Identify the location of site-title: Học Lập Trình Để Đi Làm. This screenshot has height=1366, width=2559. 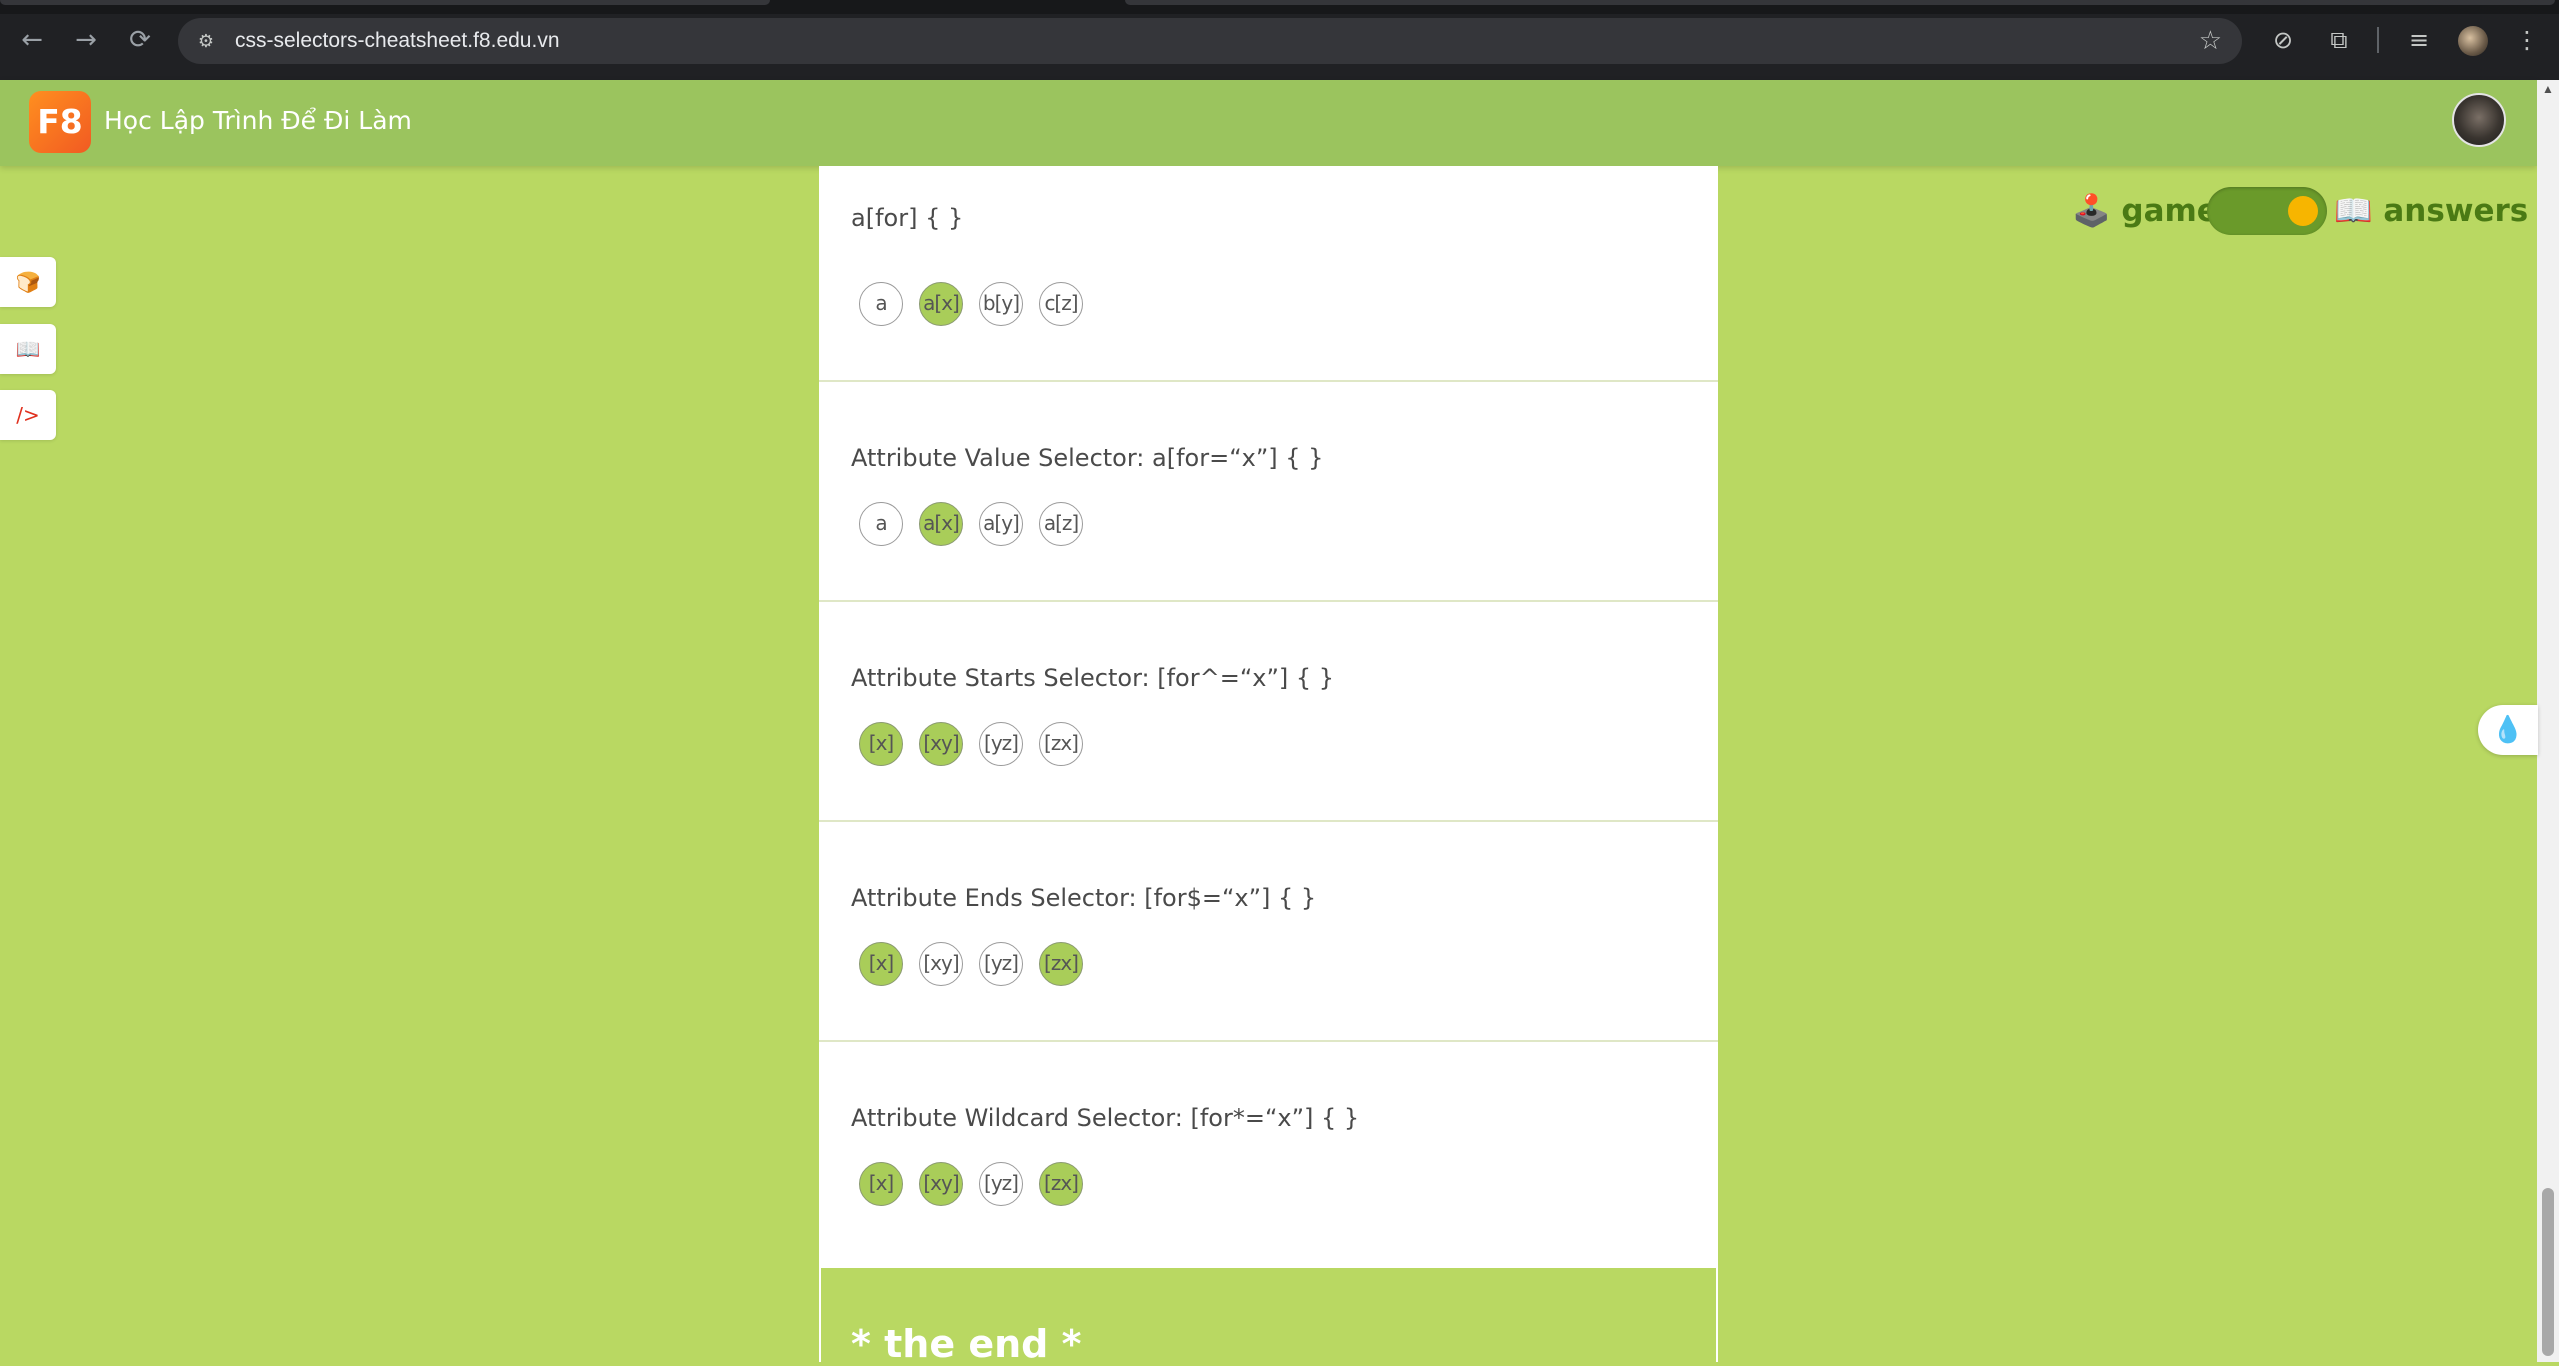
(258, 120).